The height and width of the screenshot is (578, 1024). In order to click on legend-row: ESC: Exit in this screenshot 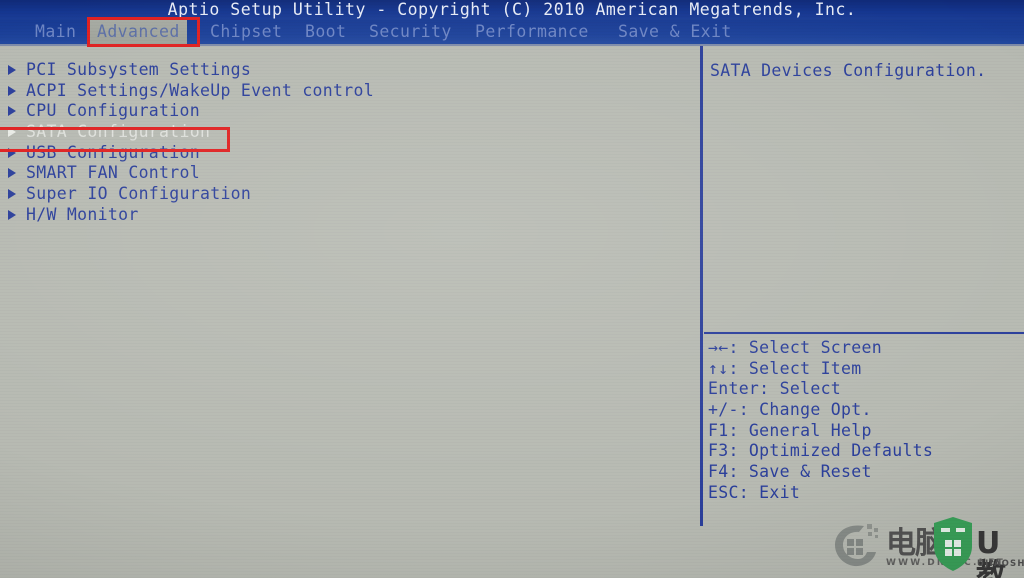, I will do `click(866, 493)`.